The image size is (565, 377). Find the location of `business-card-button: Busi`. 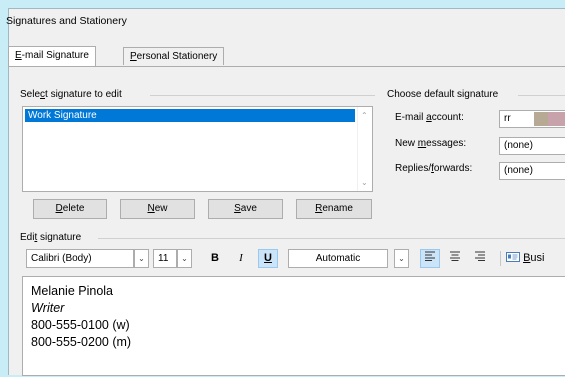

business-card-button: Busi is located at coordinates (535, 258).